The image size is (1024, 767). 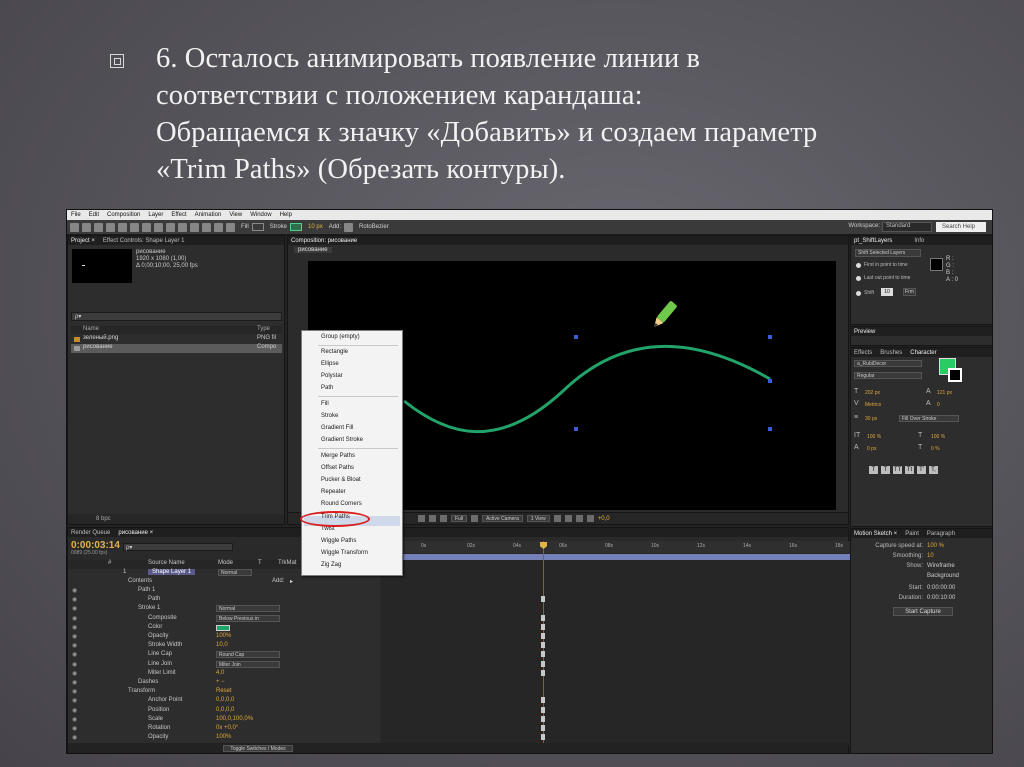 What do you see at coordinates (74, 227) in the screenshot?
I see `selection-tool-icon` at bounding box center [74, 227].